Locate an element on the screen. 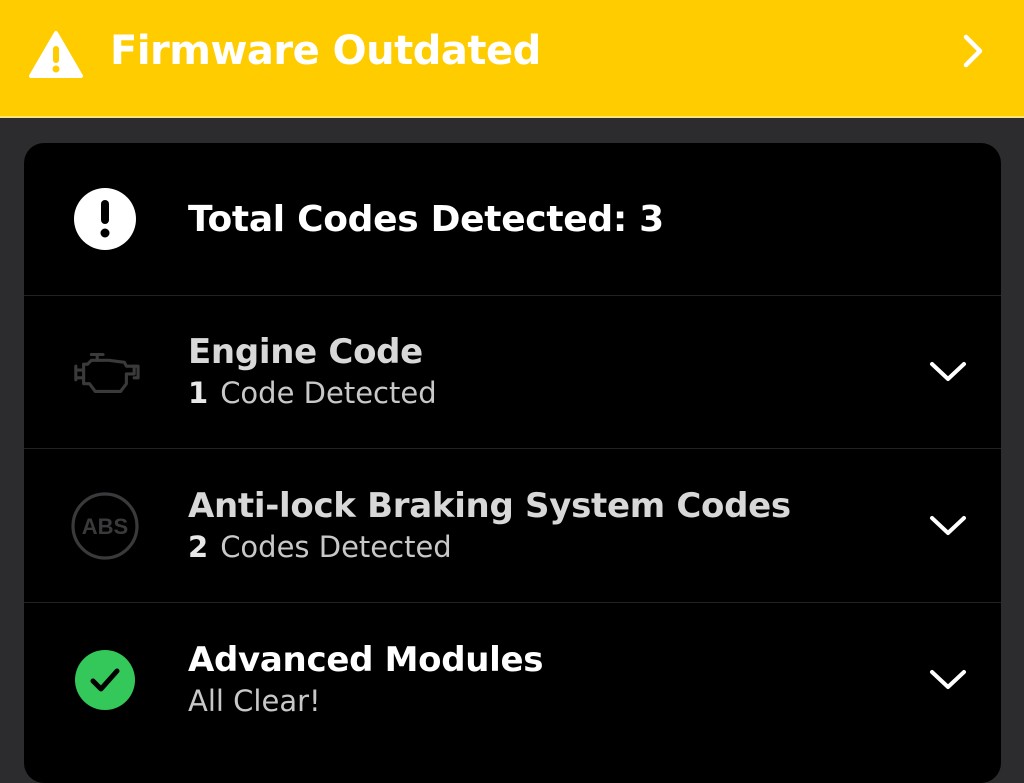  exclamation-circle-icon is located at coordinates (105, 219).